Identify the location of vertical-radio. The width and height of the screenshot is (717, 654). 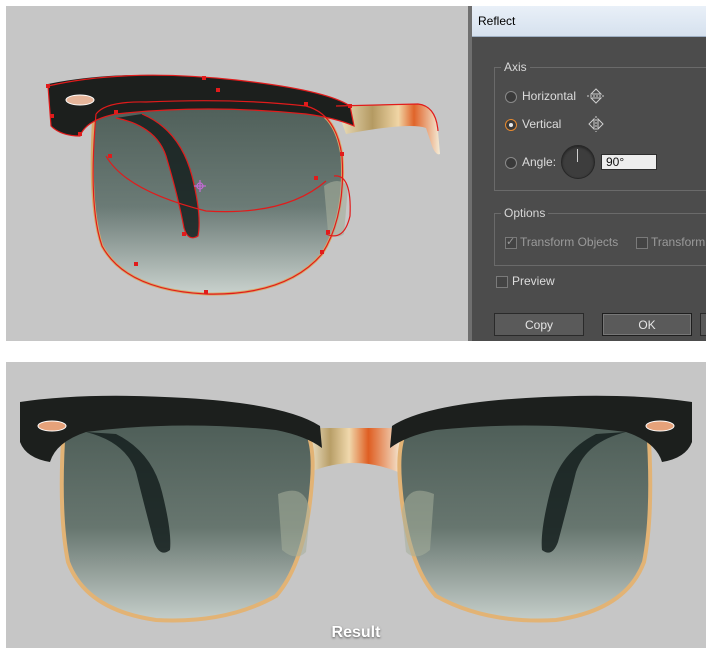
(511, 125).